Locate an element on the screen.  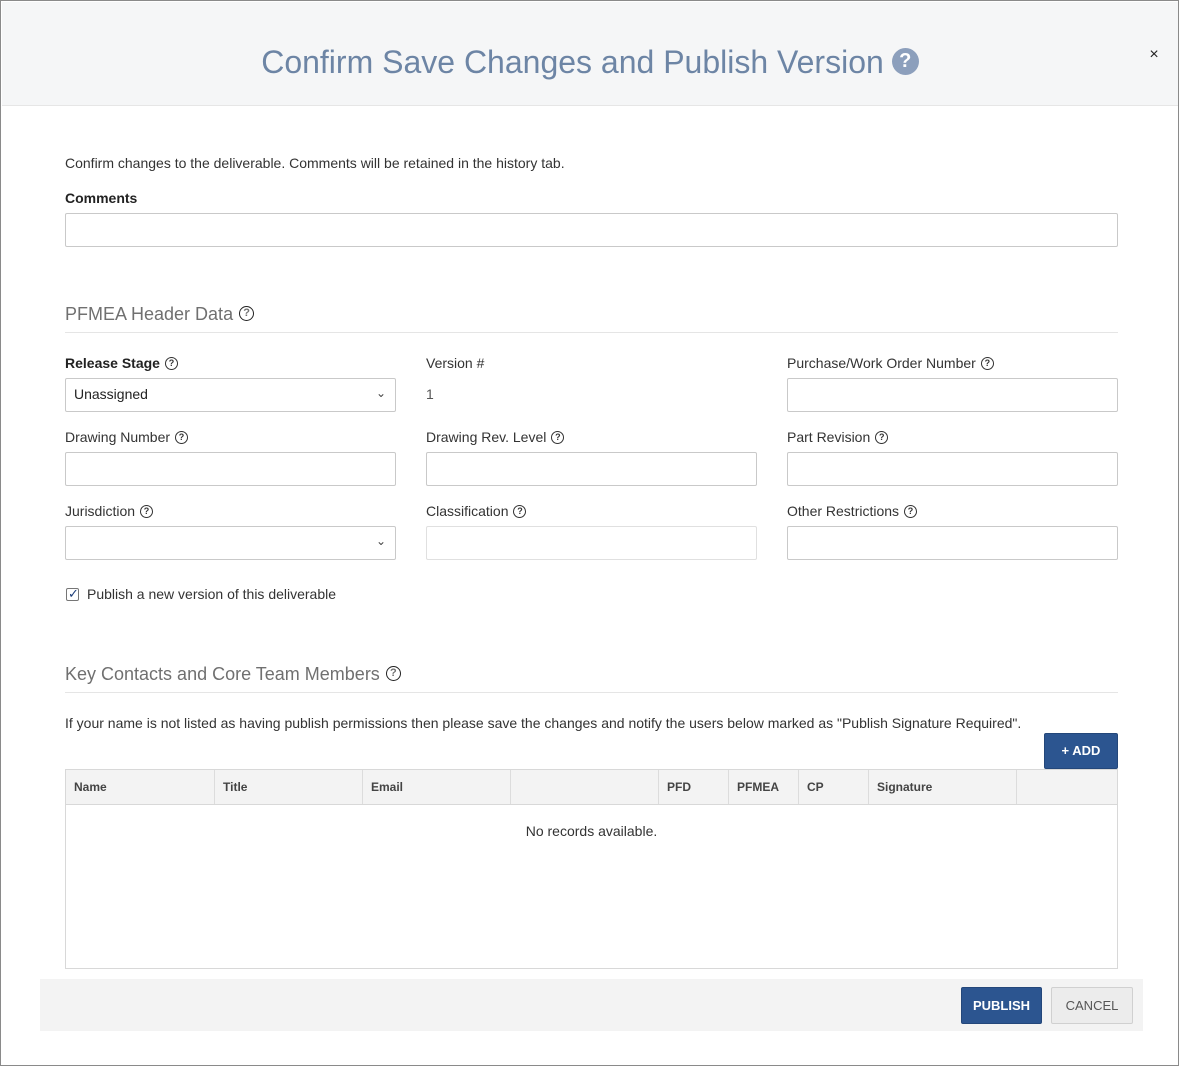
release-stage-value: Unassigned is located at coordinates (111, 394).